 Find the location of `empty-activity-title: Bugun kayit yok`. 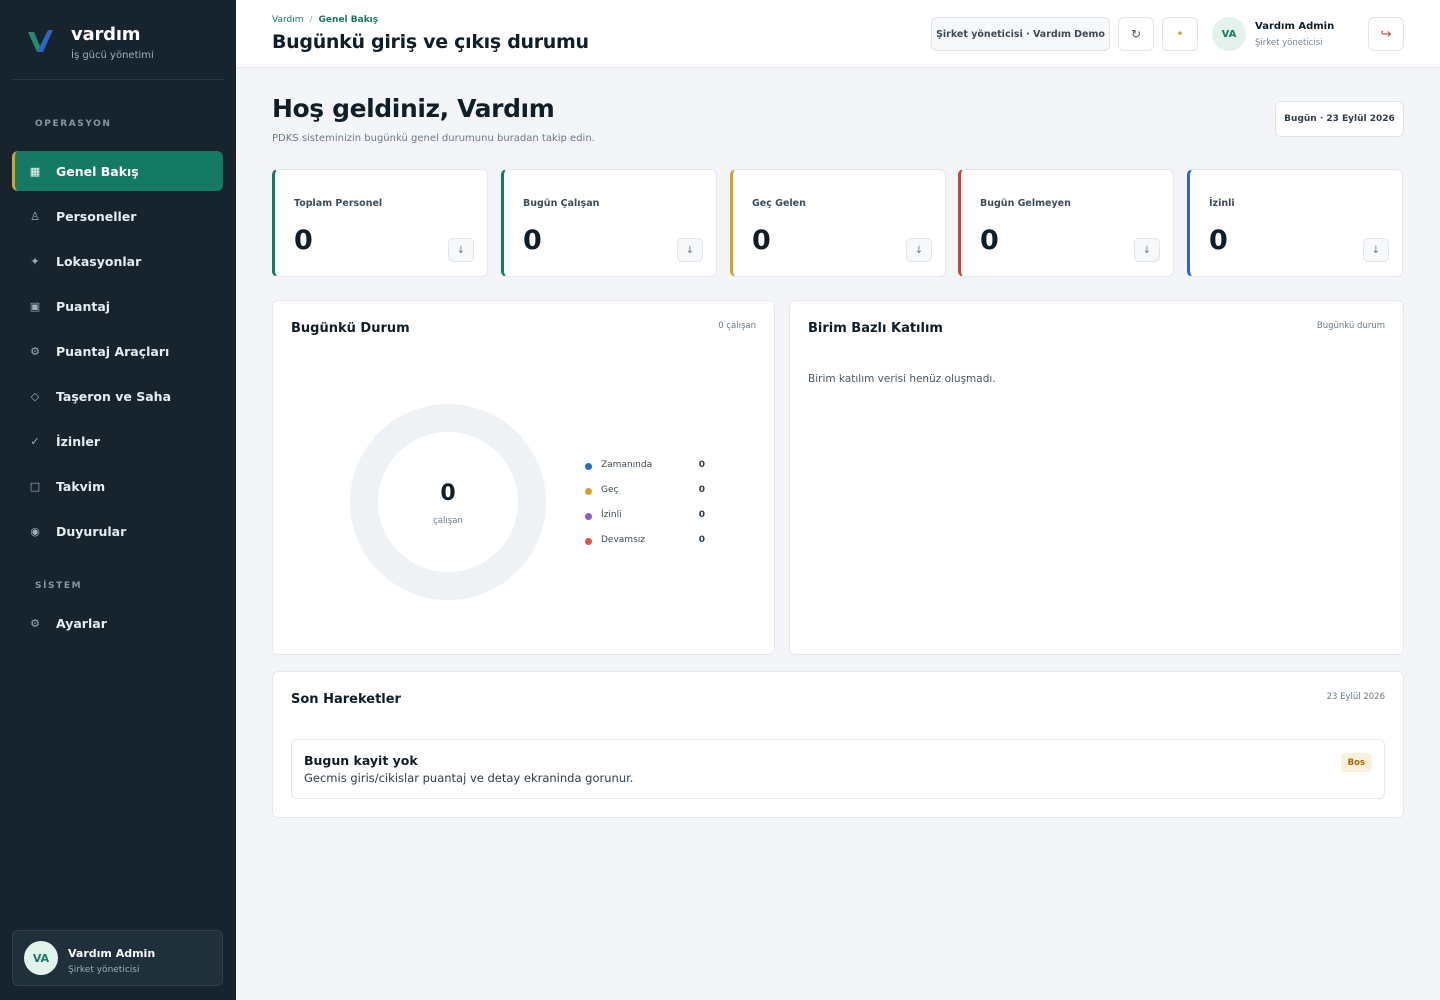

empty-activity-title: Bugun kayit yok is located at coordinates (361, 760).